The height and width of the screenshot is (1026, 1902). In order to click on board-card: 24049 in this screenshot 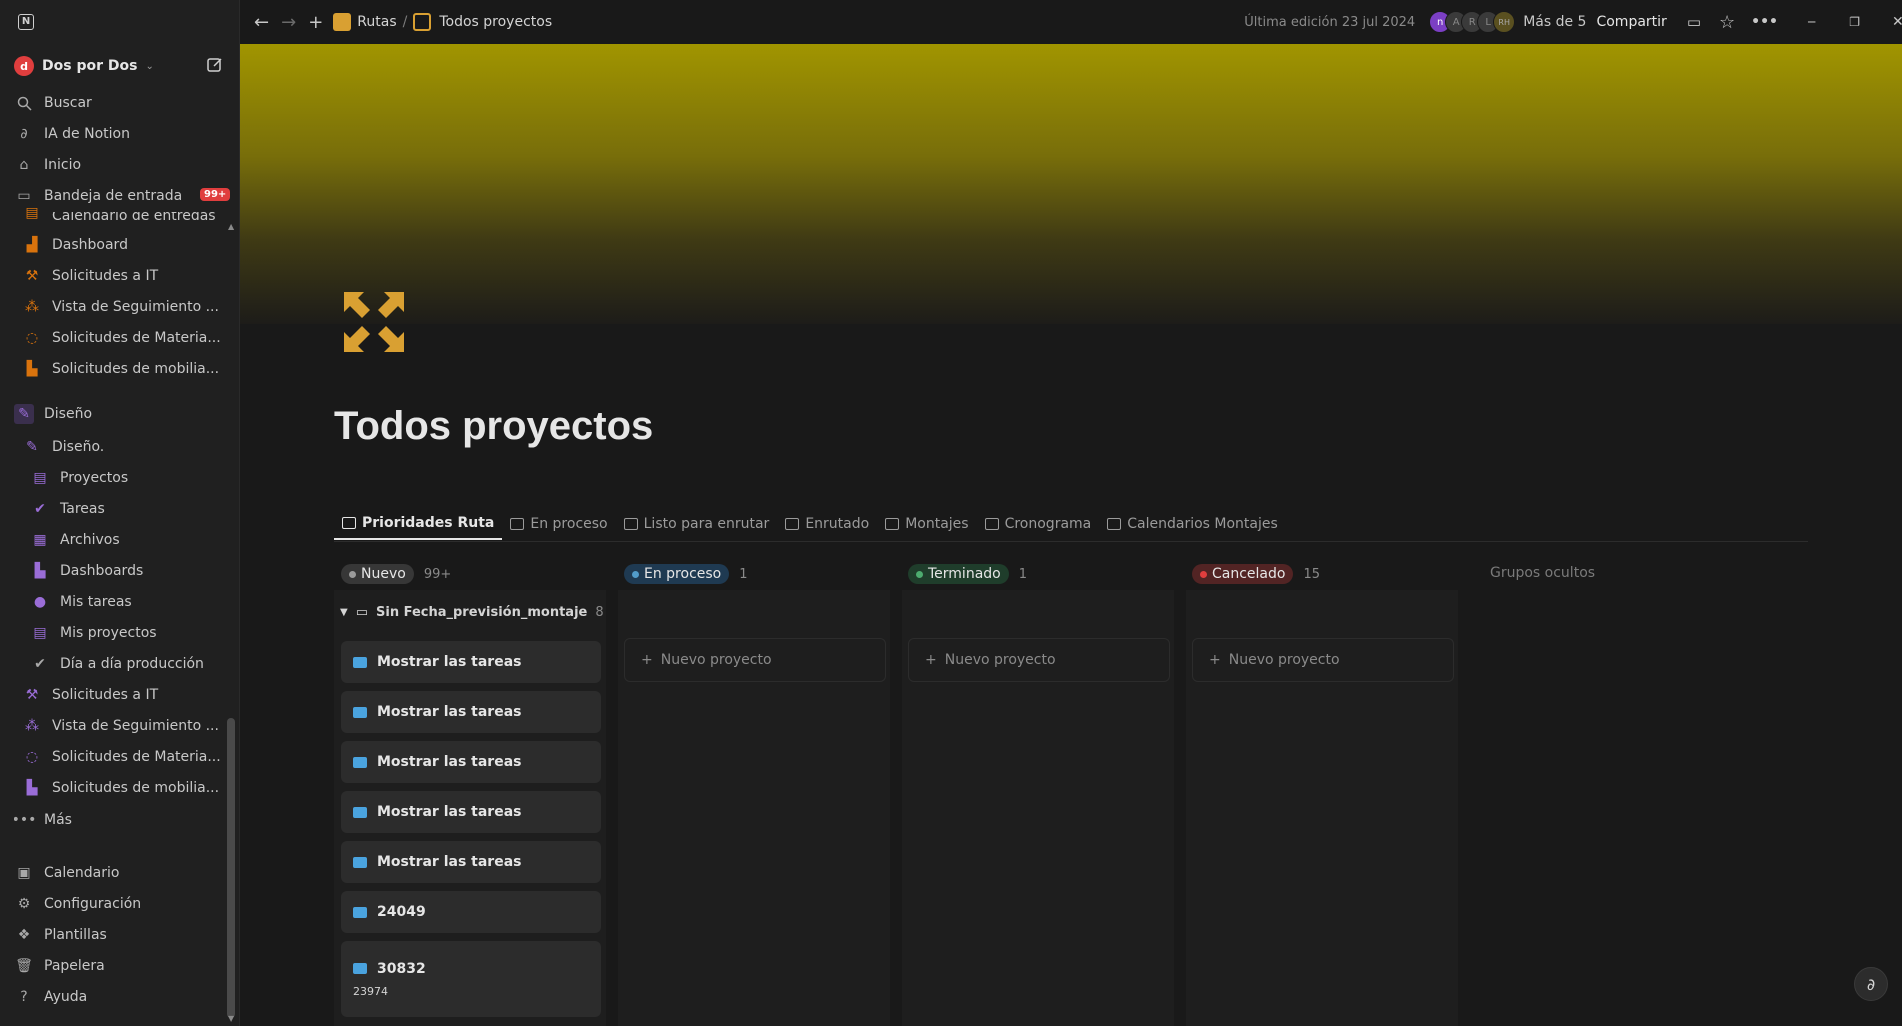, I will do `click(471, 912)`.